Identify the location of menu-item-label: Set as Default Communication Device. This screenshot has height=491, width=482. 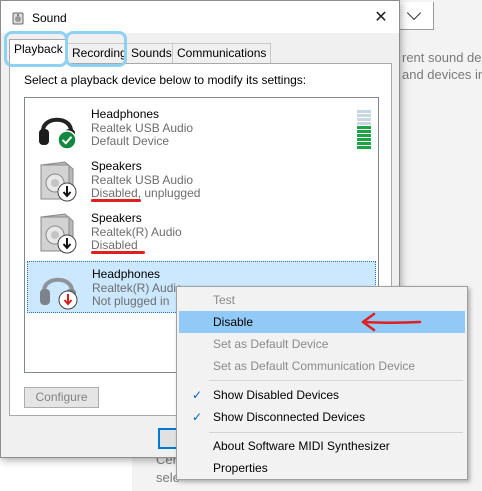
(314, 366).